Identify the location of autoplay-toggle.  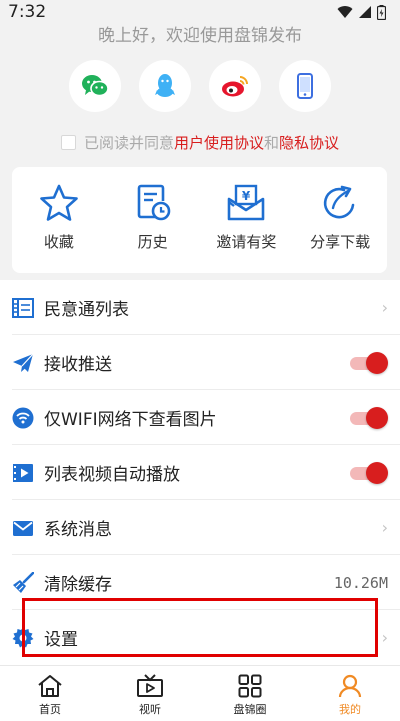
(368, 472).